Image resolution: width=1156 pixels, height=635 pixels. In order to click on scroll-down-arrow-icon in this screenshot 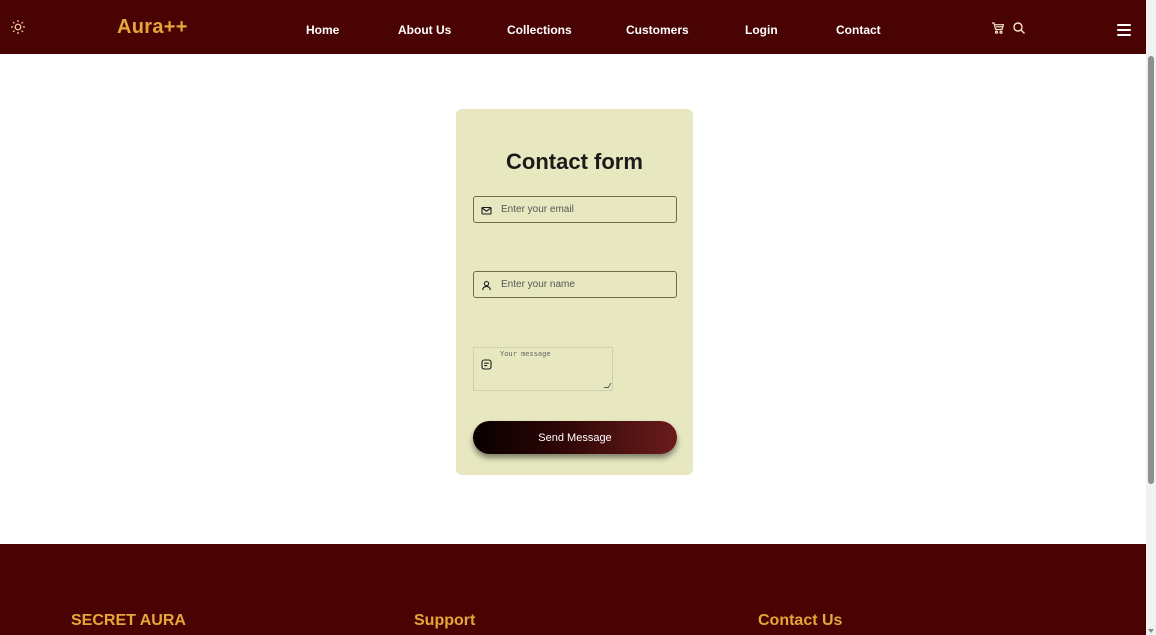, I will do `click(1151, 631)`.